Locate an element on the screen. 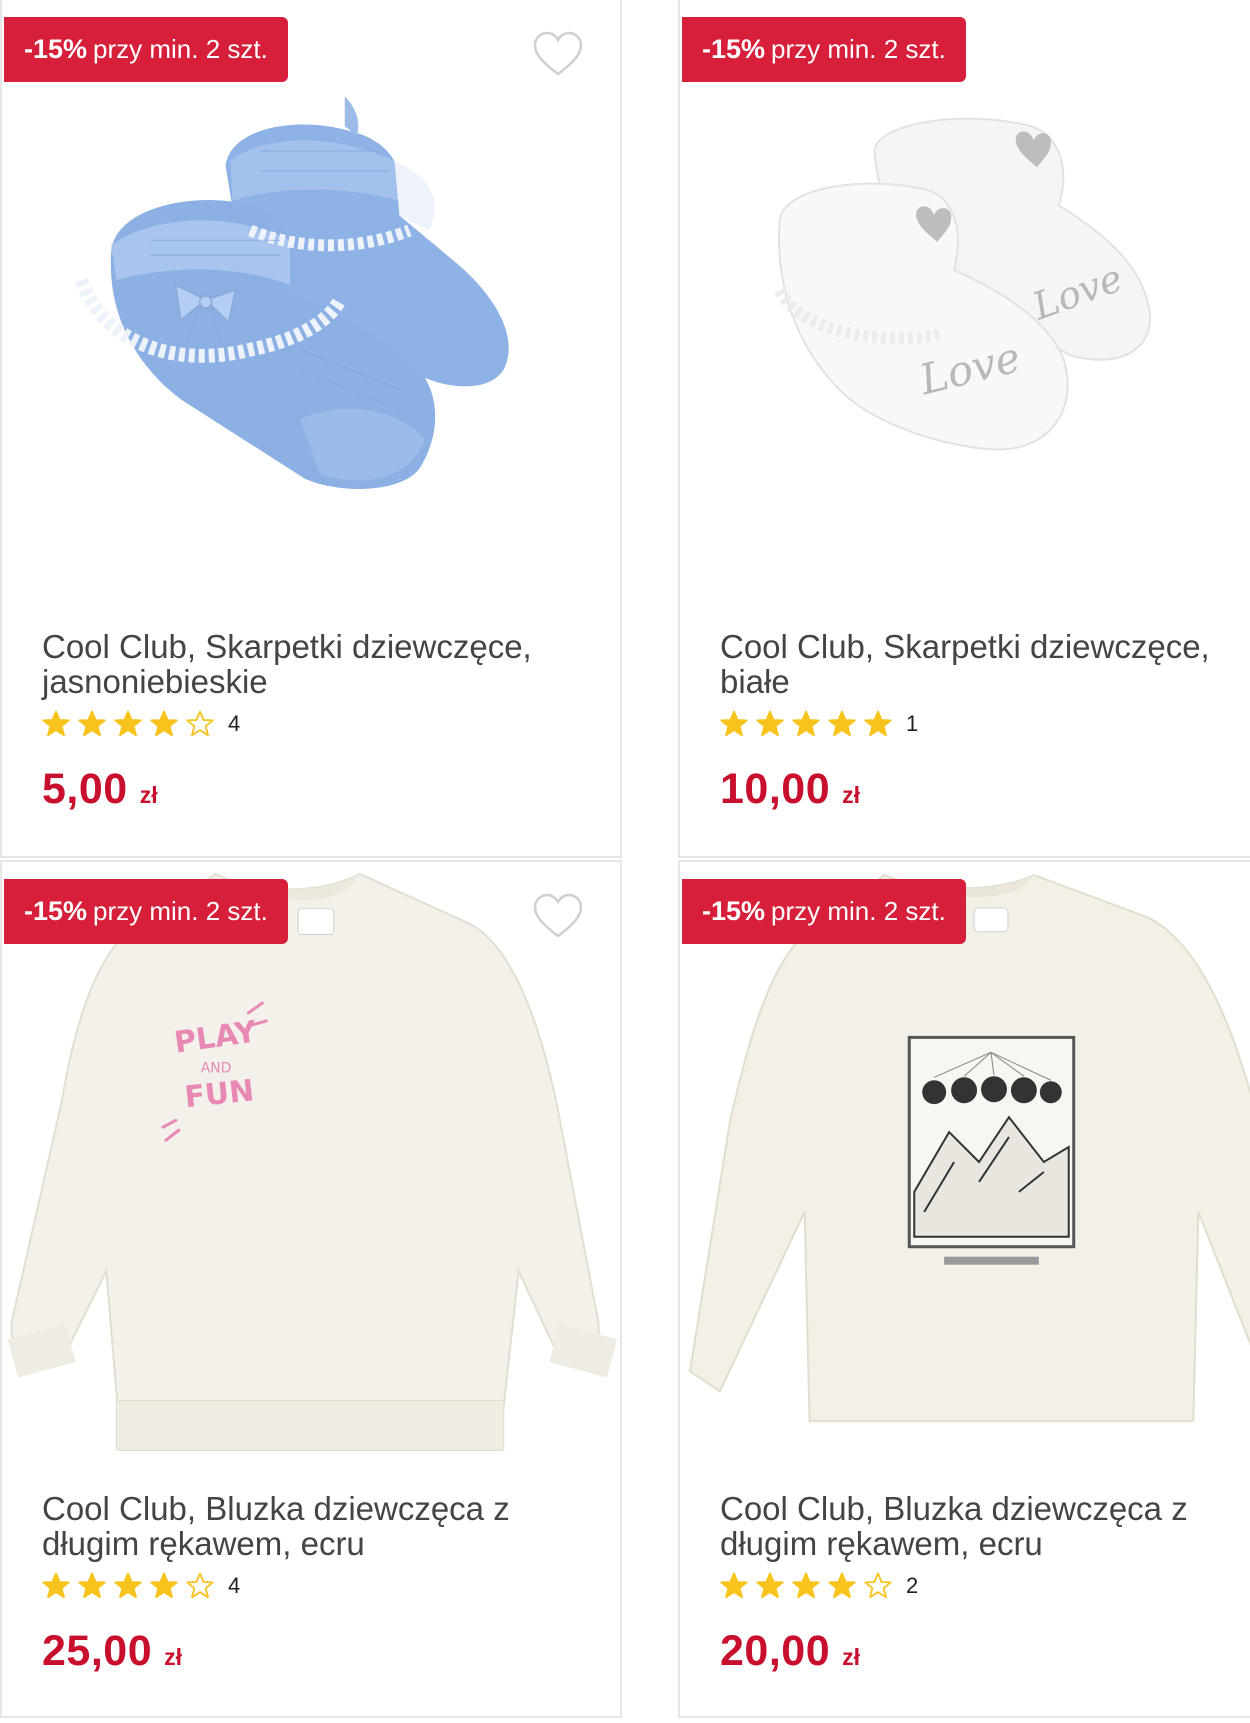 The width and height of the screenshot is (1250, 1723). price: 25,00 zł is located at coordinates (112, 1651).